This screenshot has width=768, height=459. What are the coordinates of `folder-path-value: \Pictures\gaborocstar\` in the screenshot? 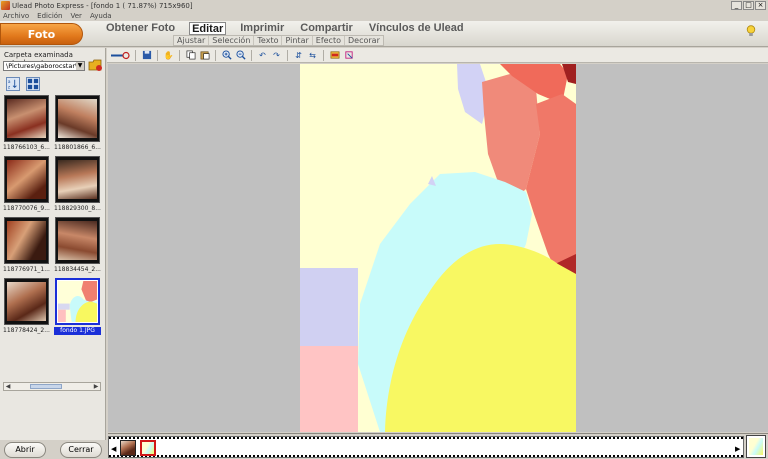 It's located at (42, 66).